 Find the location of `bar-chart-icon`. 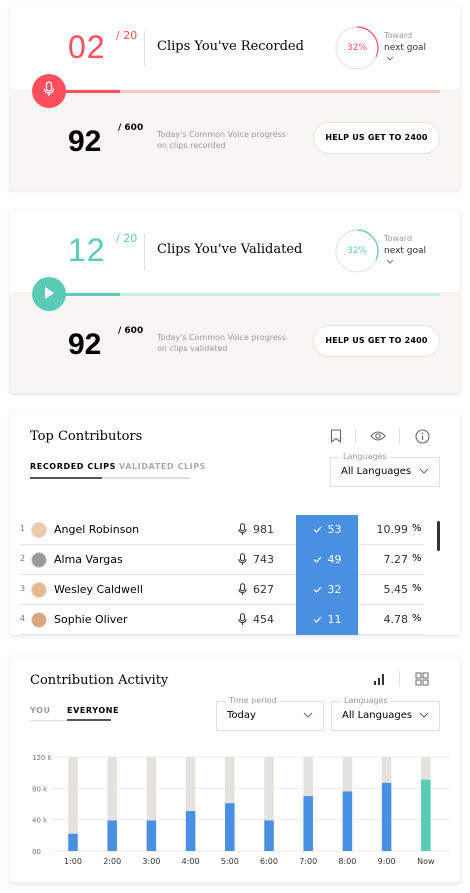

bar-chart-icon is located at coordinates (379, 679).